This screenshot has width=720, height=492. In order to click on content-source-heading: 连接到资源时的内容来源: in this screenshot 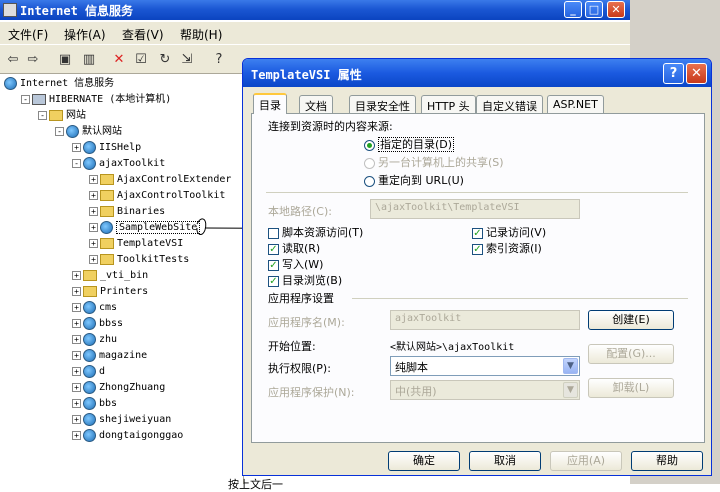, I will do `click(330, 126)`.